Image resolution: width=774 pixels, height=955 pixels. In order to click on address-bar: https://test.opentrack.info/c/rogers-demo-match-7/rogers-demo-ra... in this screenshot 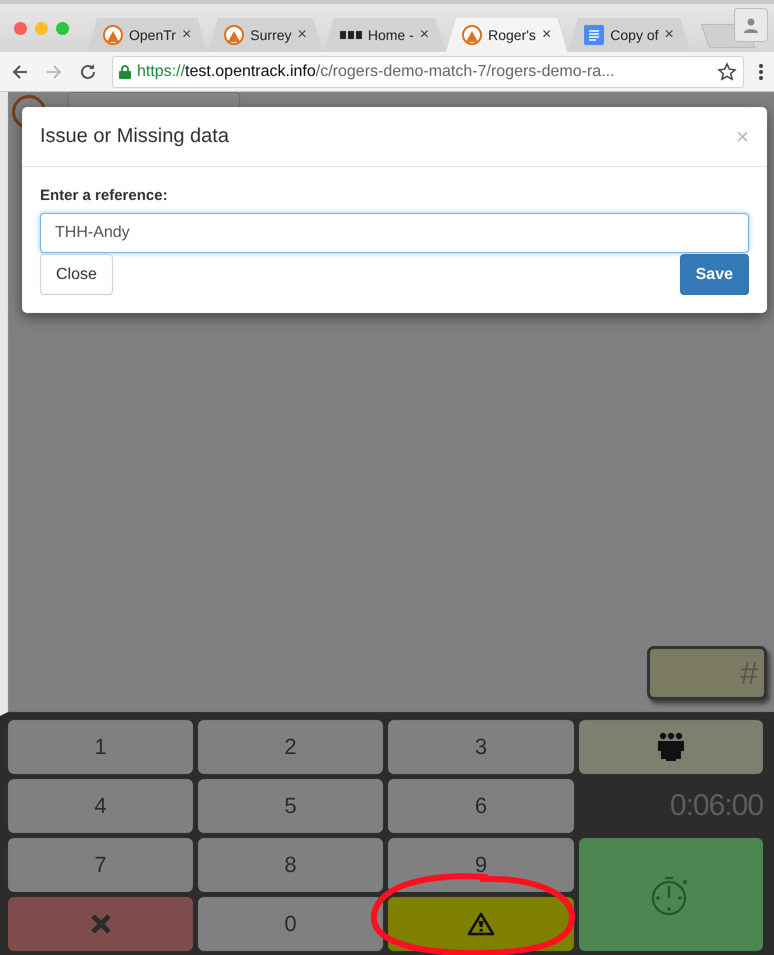, I will do `click(428, 72)`.